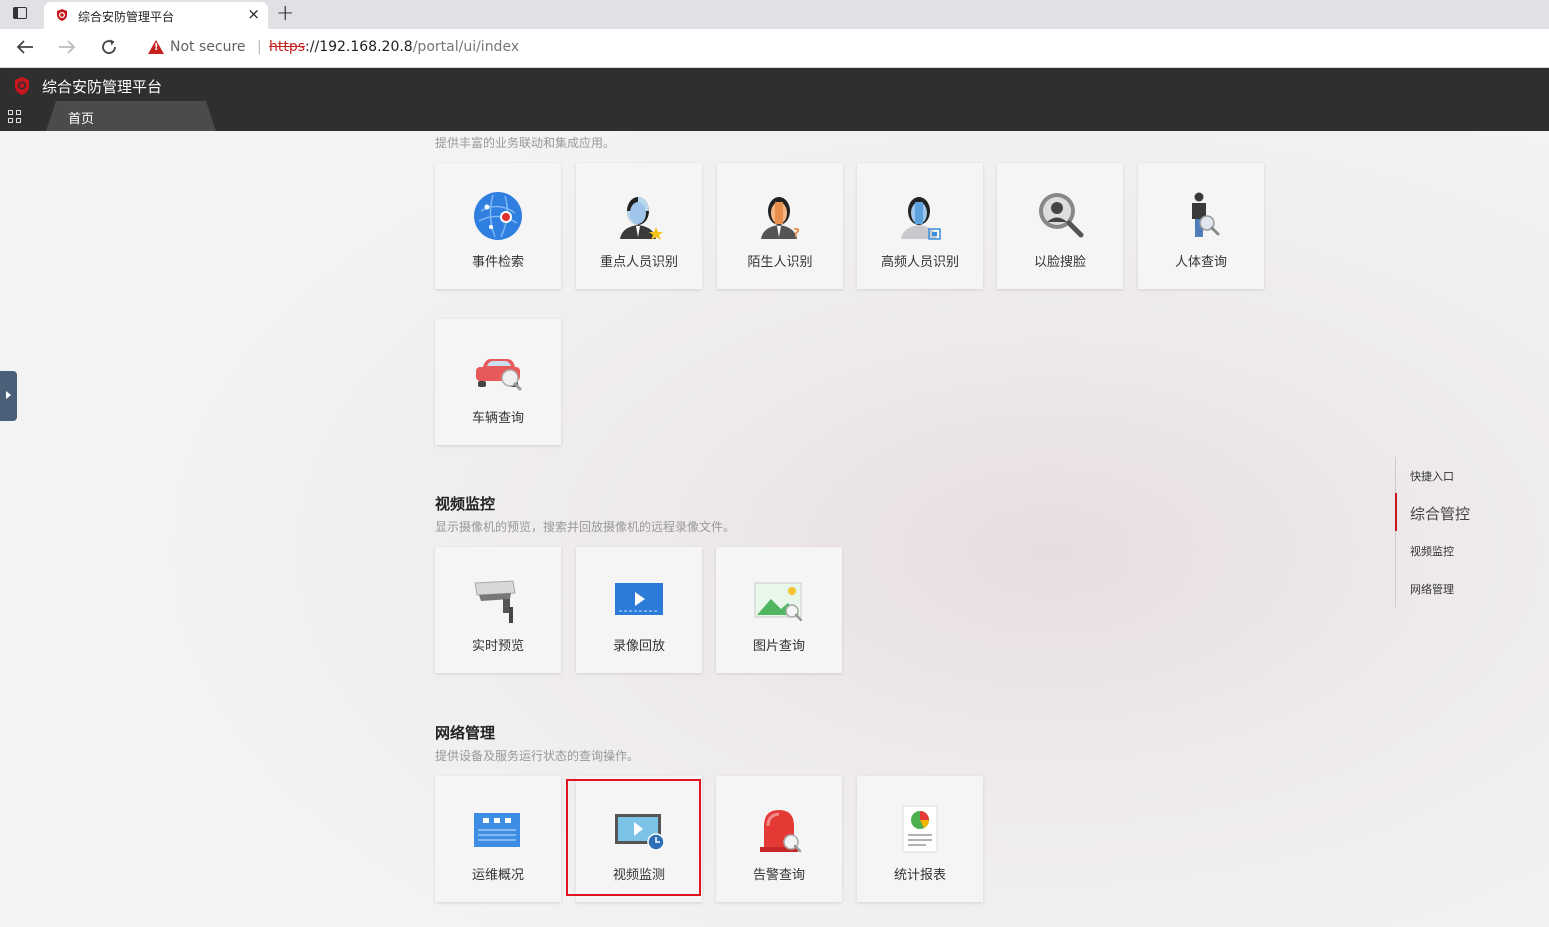 The height and width of the screenshot is (927, 1549). I want to click on security-label: Not secure, so click(208, 47).